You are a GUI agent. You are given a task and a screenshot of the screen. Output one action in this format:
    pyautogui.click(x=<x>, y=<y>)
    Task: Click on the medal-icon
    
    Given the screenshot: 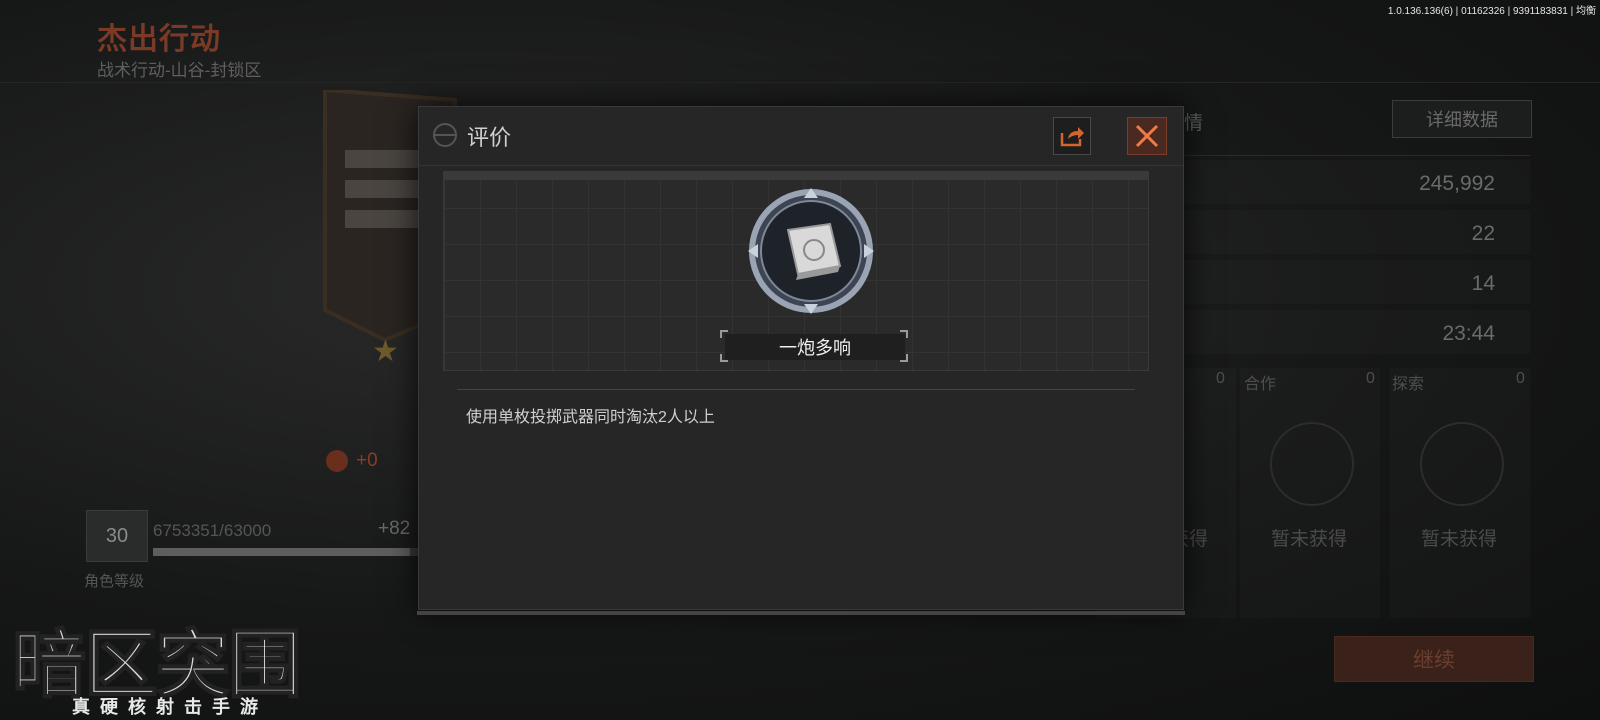 What is the action you would take?
    pyautogui.click(x=811, y=251)
    